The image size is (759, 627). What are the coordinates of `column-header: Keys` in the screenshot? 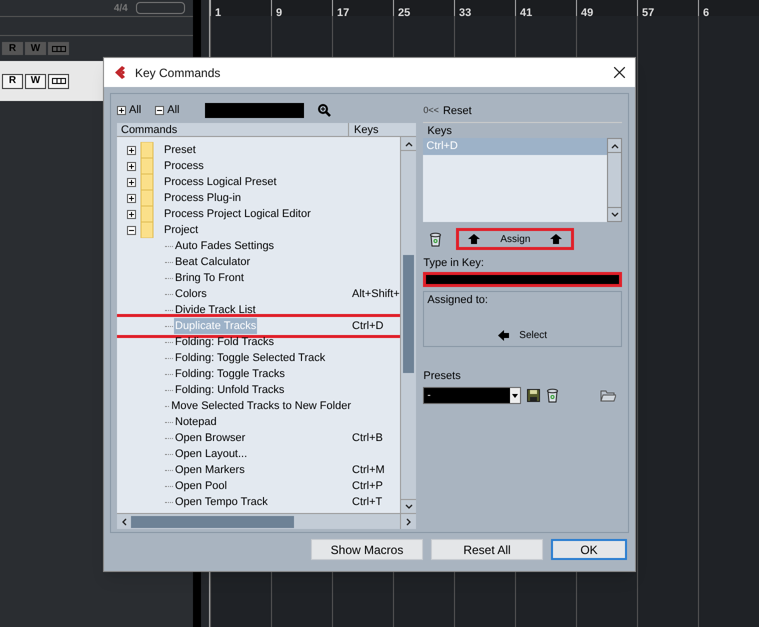 It's located at (382, 129).